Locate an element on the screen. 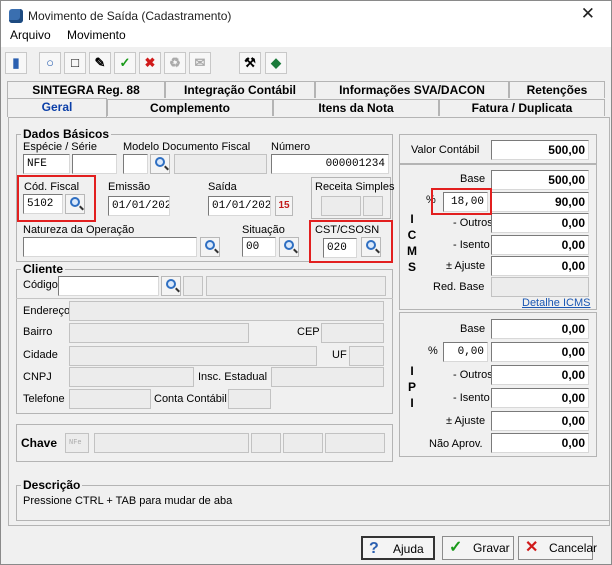 This screenshot has height=565, width=612. icms-base-label: Base is located at coordinates (473, 179).